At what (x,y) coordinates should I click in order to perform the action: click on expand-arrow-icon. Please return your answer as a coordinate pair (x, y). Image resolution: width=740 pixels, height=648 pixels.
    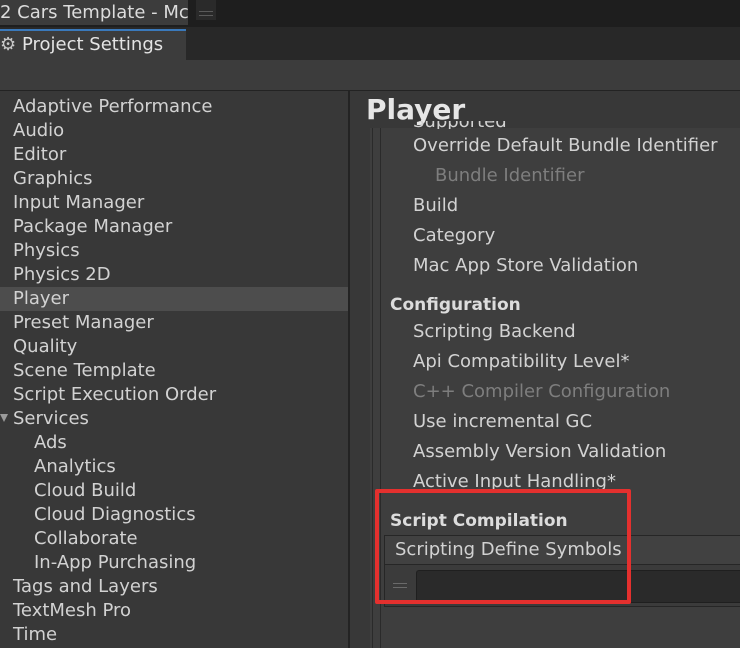
    Looking at the image, I should click on (4, 418).